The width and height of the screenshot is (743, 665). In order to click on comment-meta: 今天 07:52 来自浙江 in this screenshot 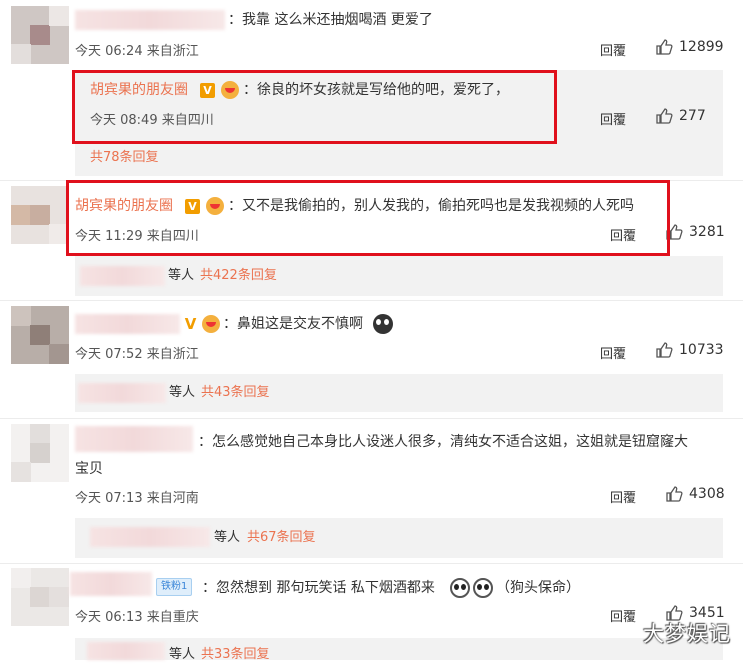, I will do `click(137, 354)`.